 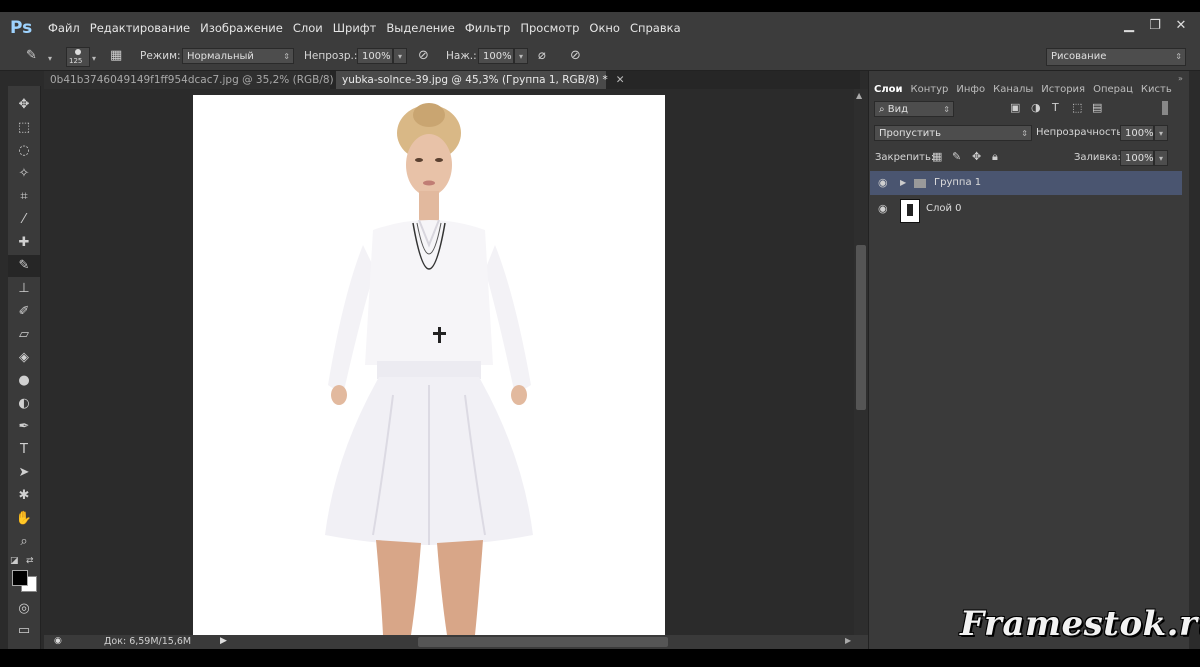 I want to click on menu-layers: Слои, so click(x=313, y=28).